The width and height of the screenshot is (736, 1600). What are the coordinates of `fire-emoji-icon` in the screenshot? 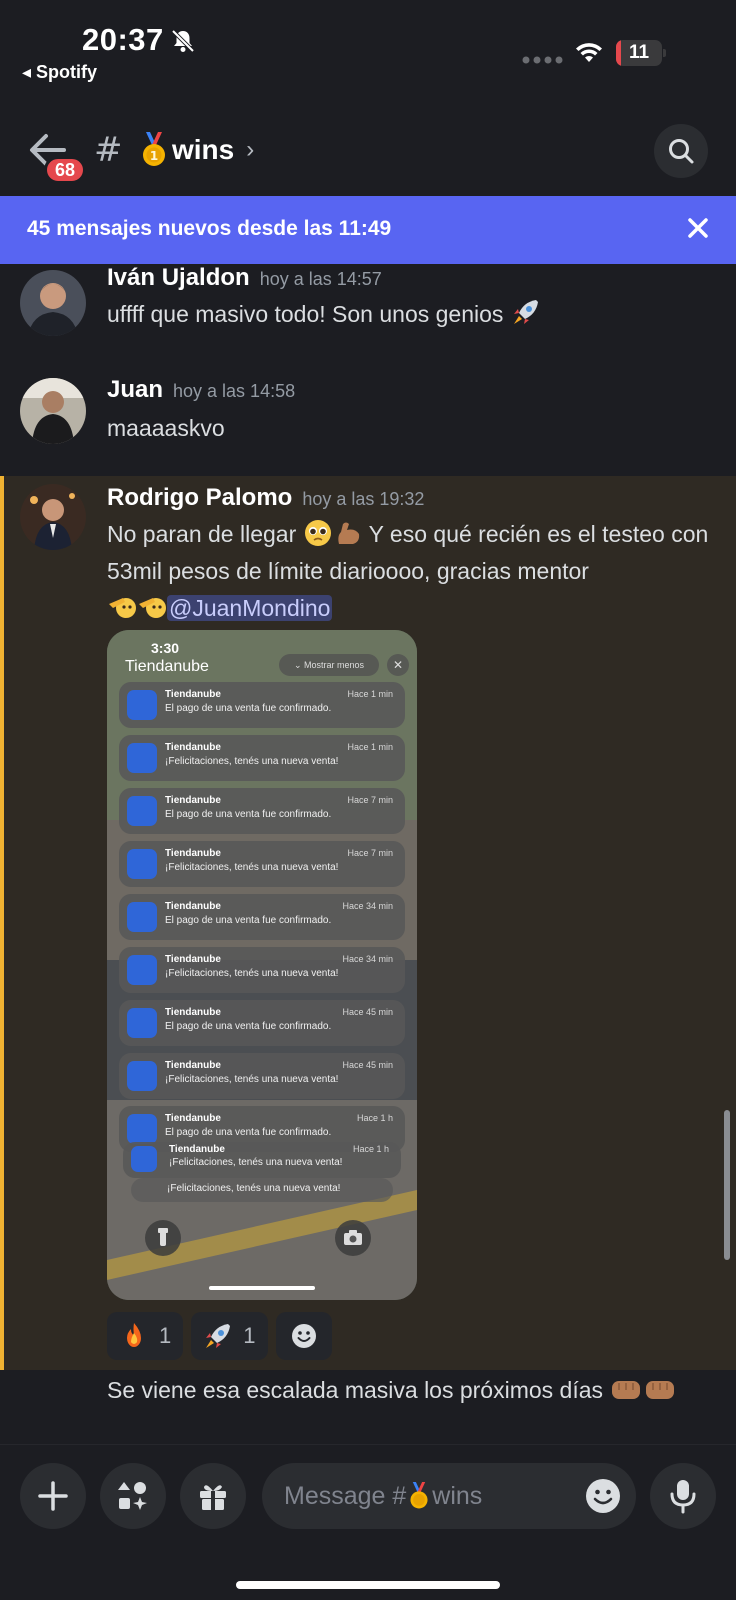 It's located at (134, 1335).